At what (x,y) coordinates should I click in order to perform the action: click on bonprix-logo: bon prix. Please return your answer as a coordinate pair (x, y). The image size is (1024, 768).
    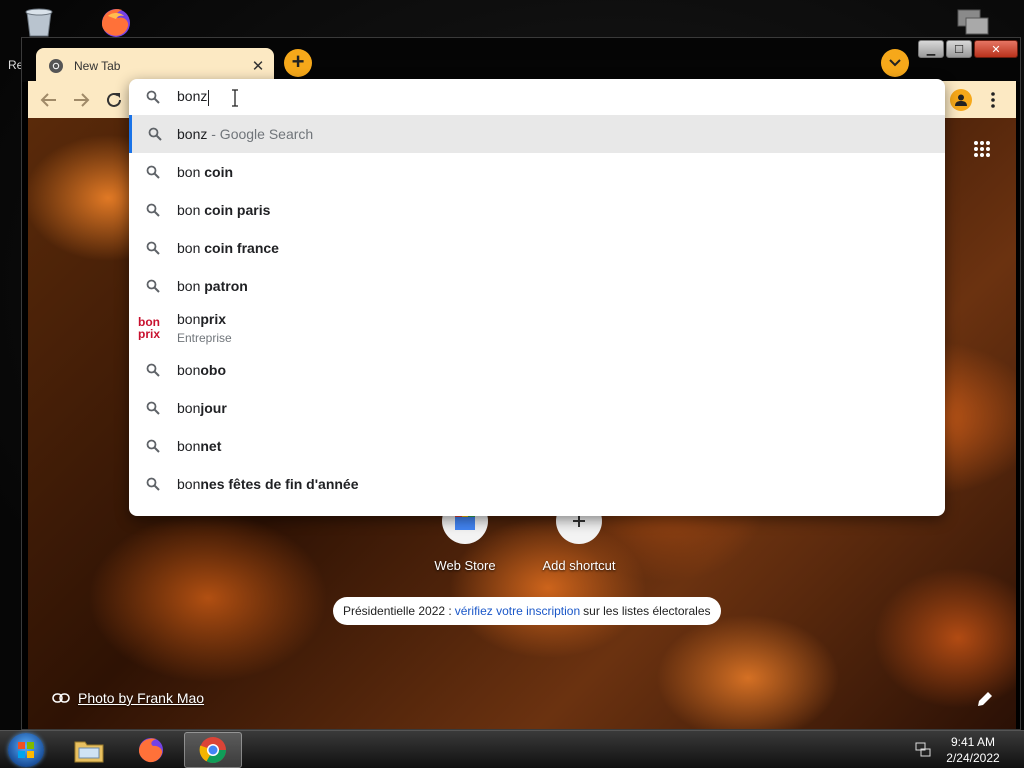
    Looking at the image, I should click on (153, 328).